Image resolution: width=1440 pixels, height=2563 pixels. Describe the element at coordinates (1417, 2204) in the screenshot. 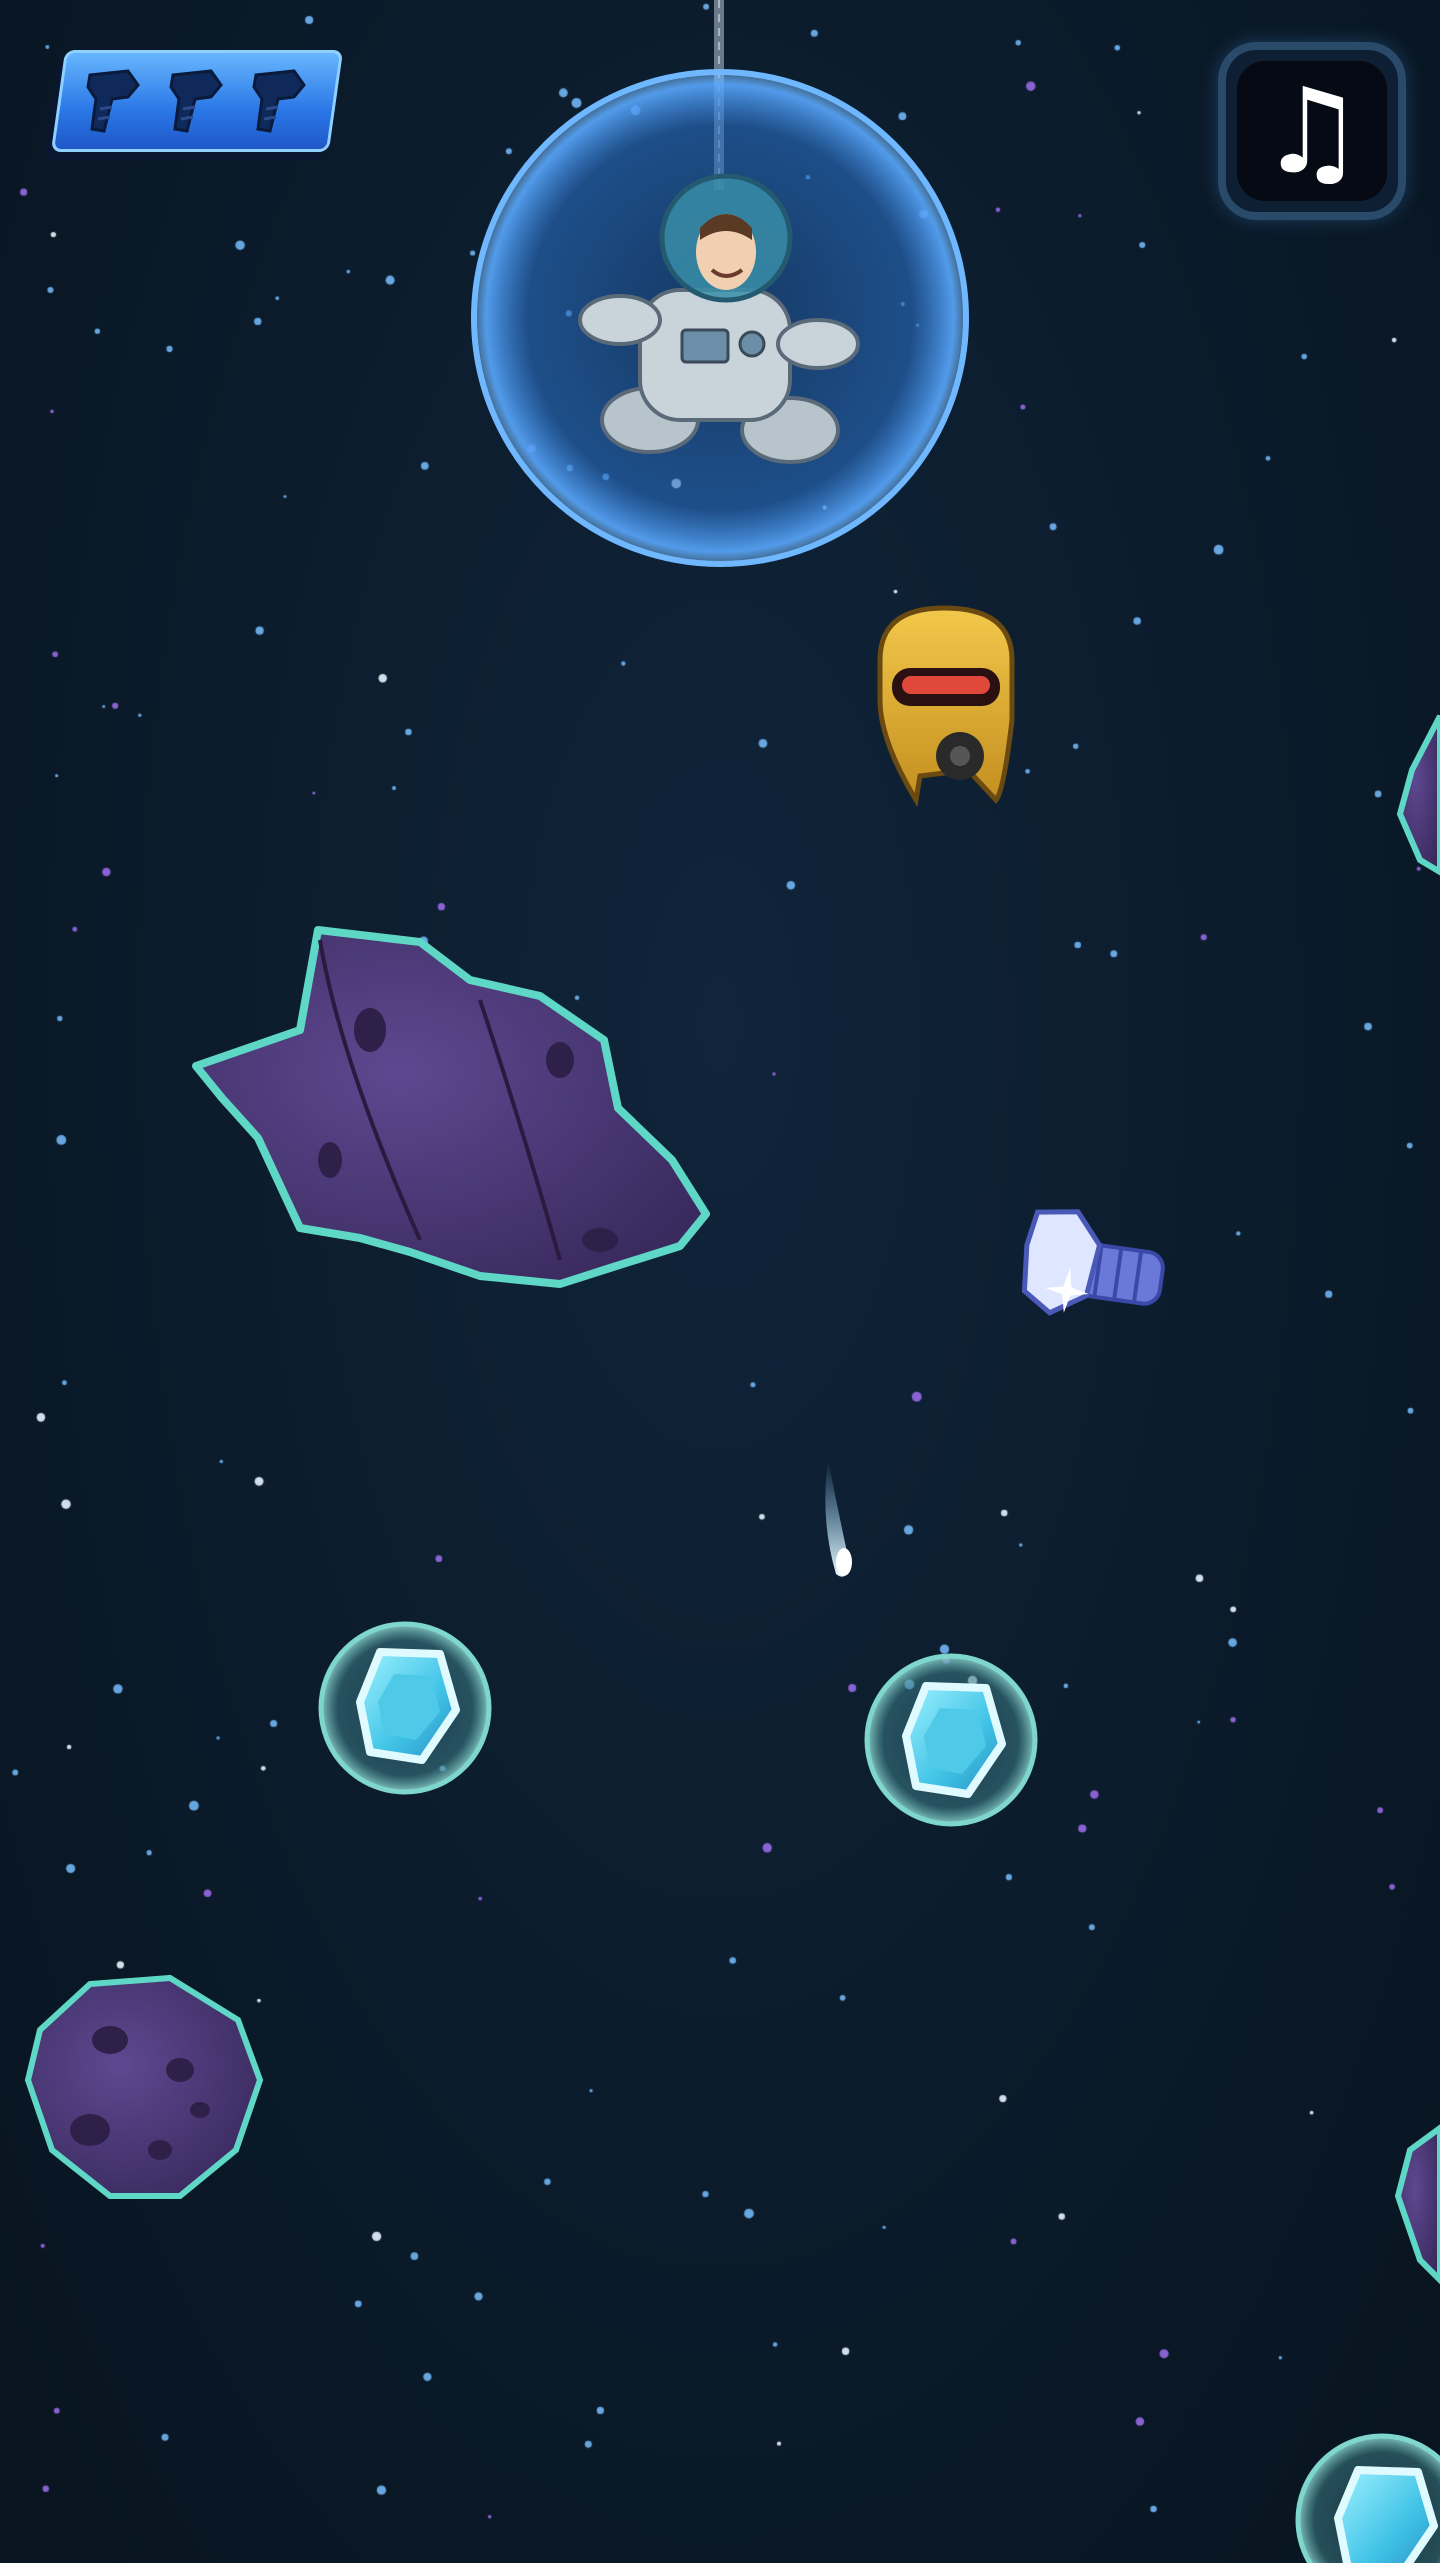

I see `edge-asteroid-bottom` at that location.